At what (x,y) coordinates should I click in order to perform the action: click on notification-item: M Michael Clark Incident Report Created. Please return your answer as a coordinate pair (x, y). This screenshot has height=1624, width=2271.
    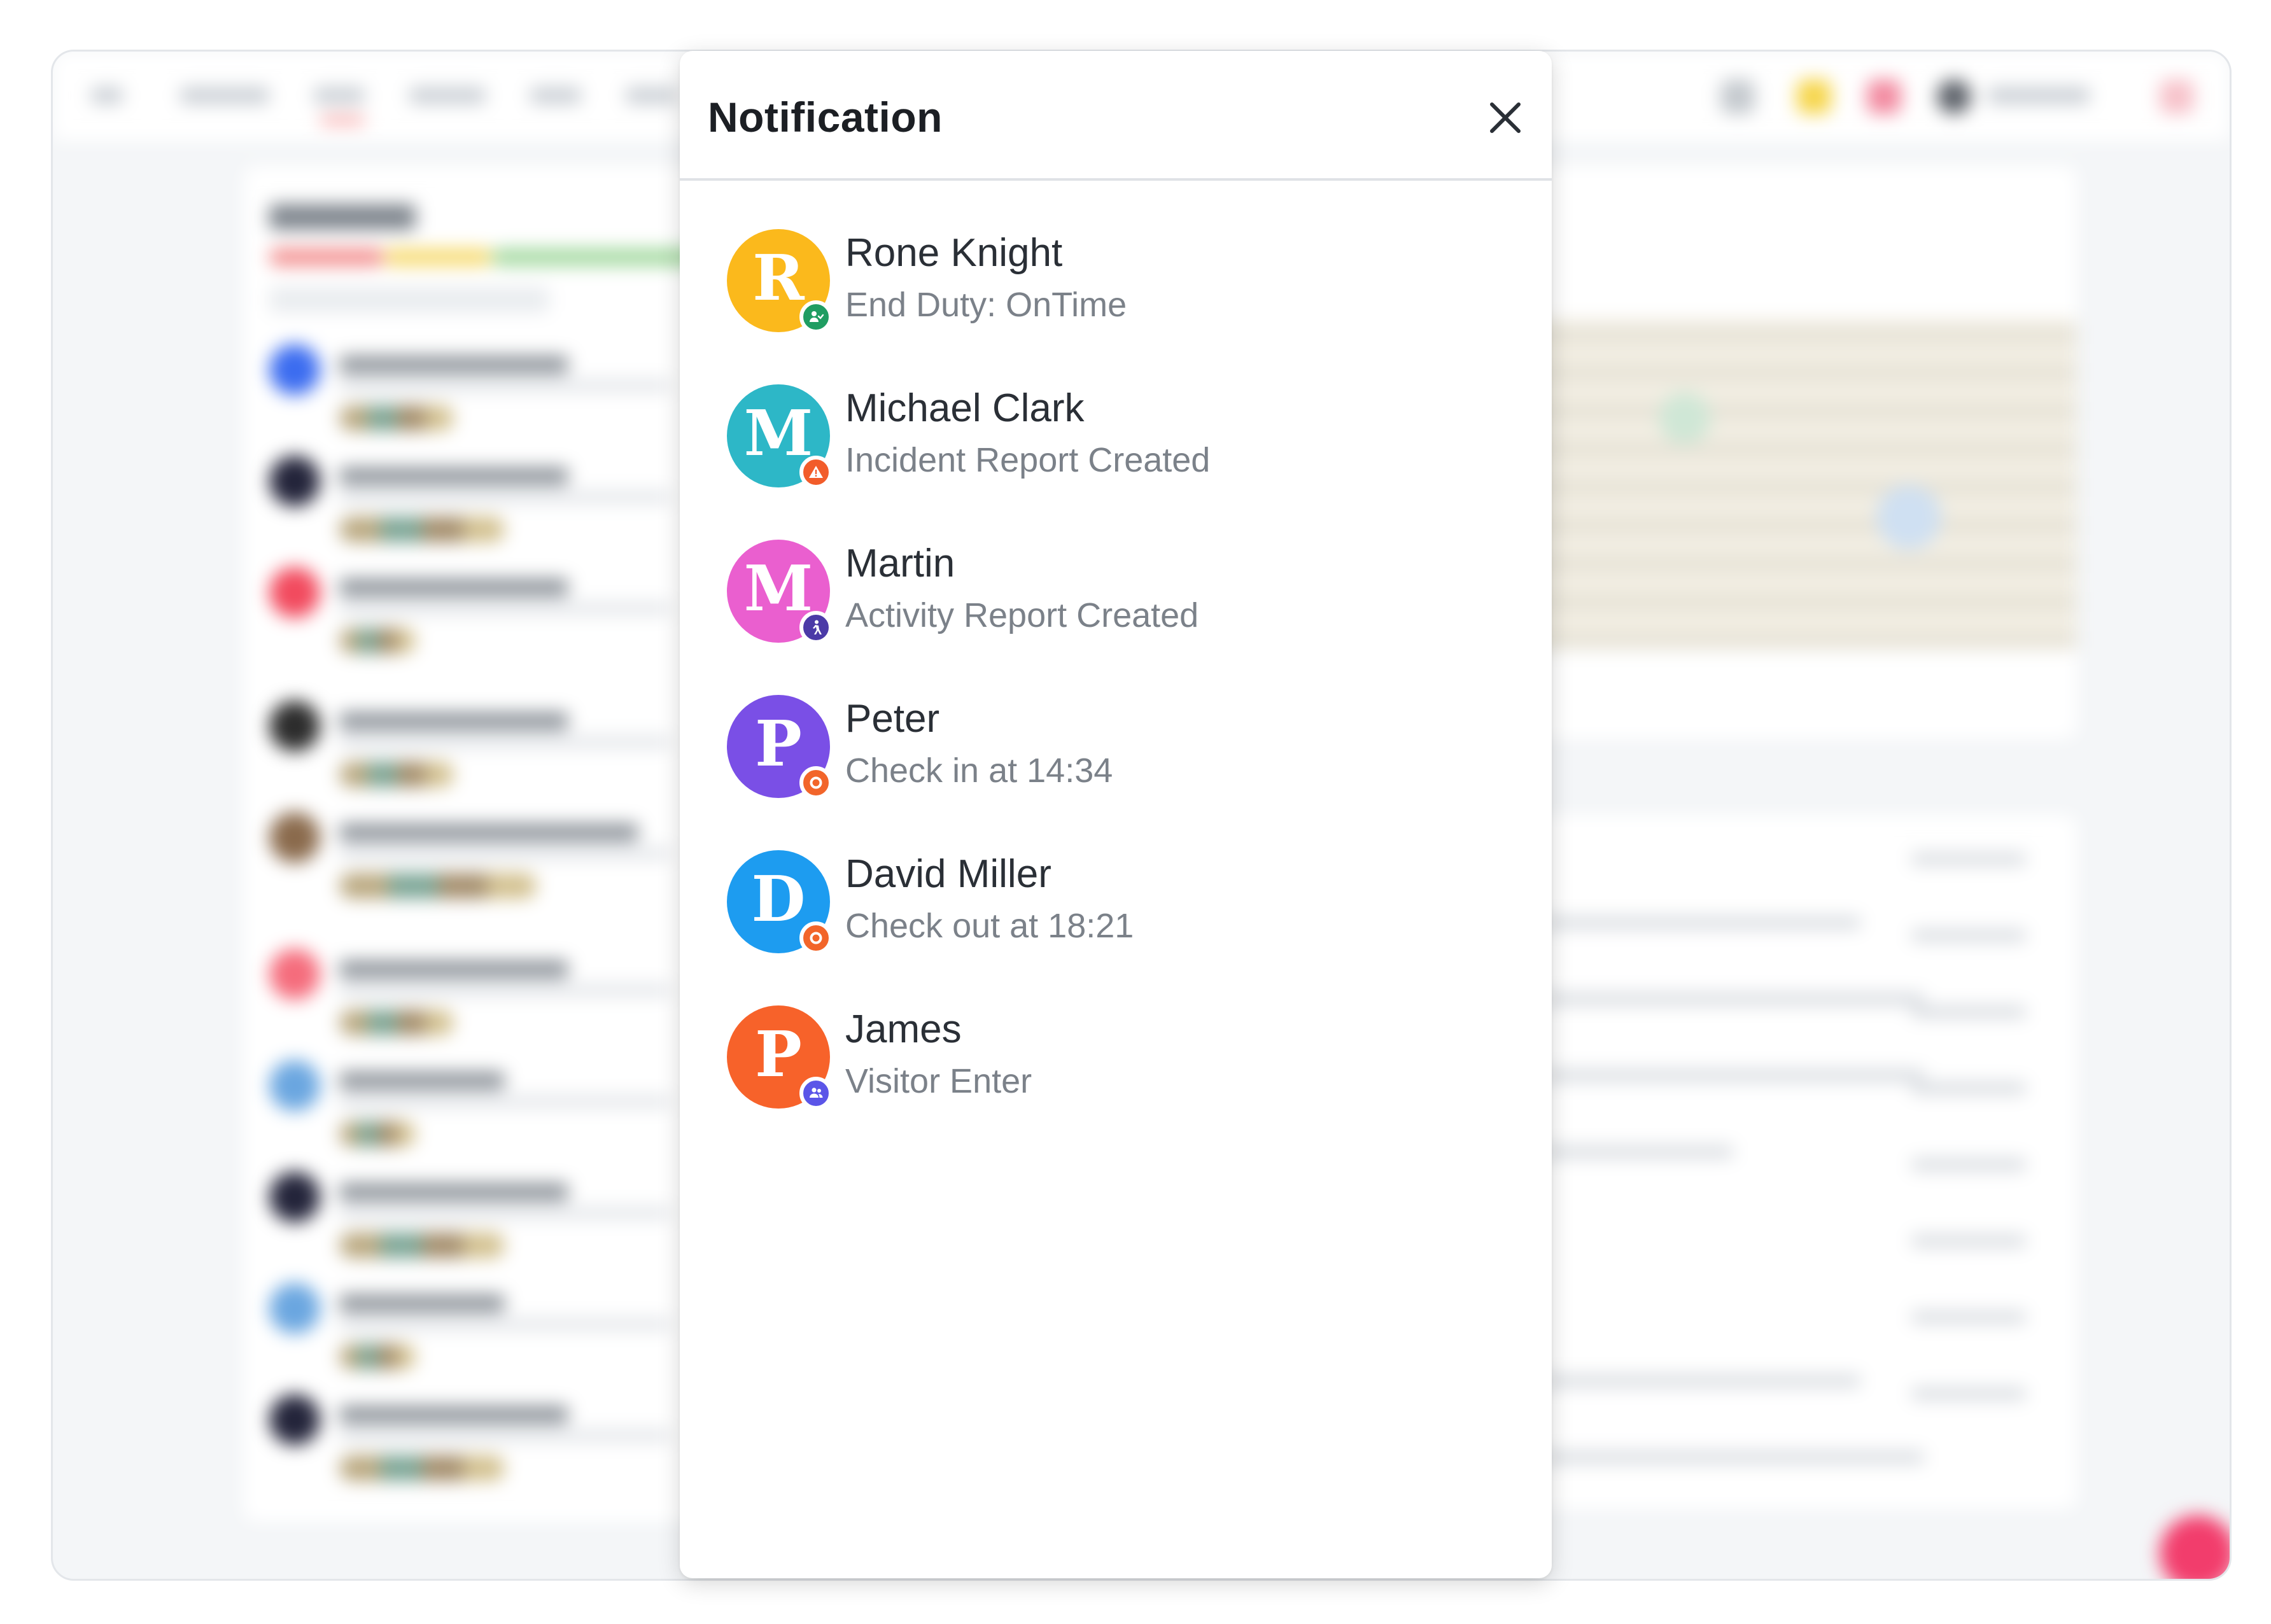
    Looking at the image, I should click on (1116, 462).